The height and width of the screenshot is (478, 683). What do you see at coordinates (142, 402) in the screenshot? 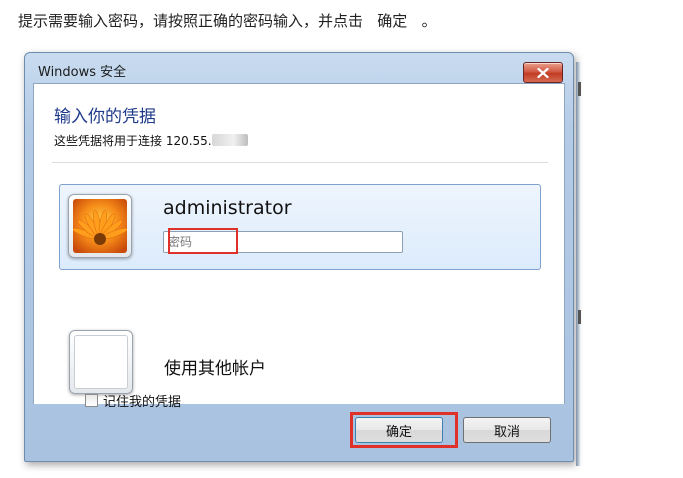
I see `remember-label: 记住我的凭据` at bounding box center [142, 402].